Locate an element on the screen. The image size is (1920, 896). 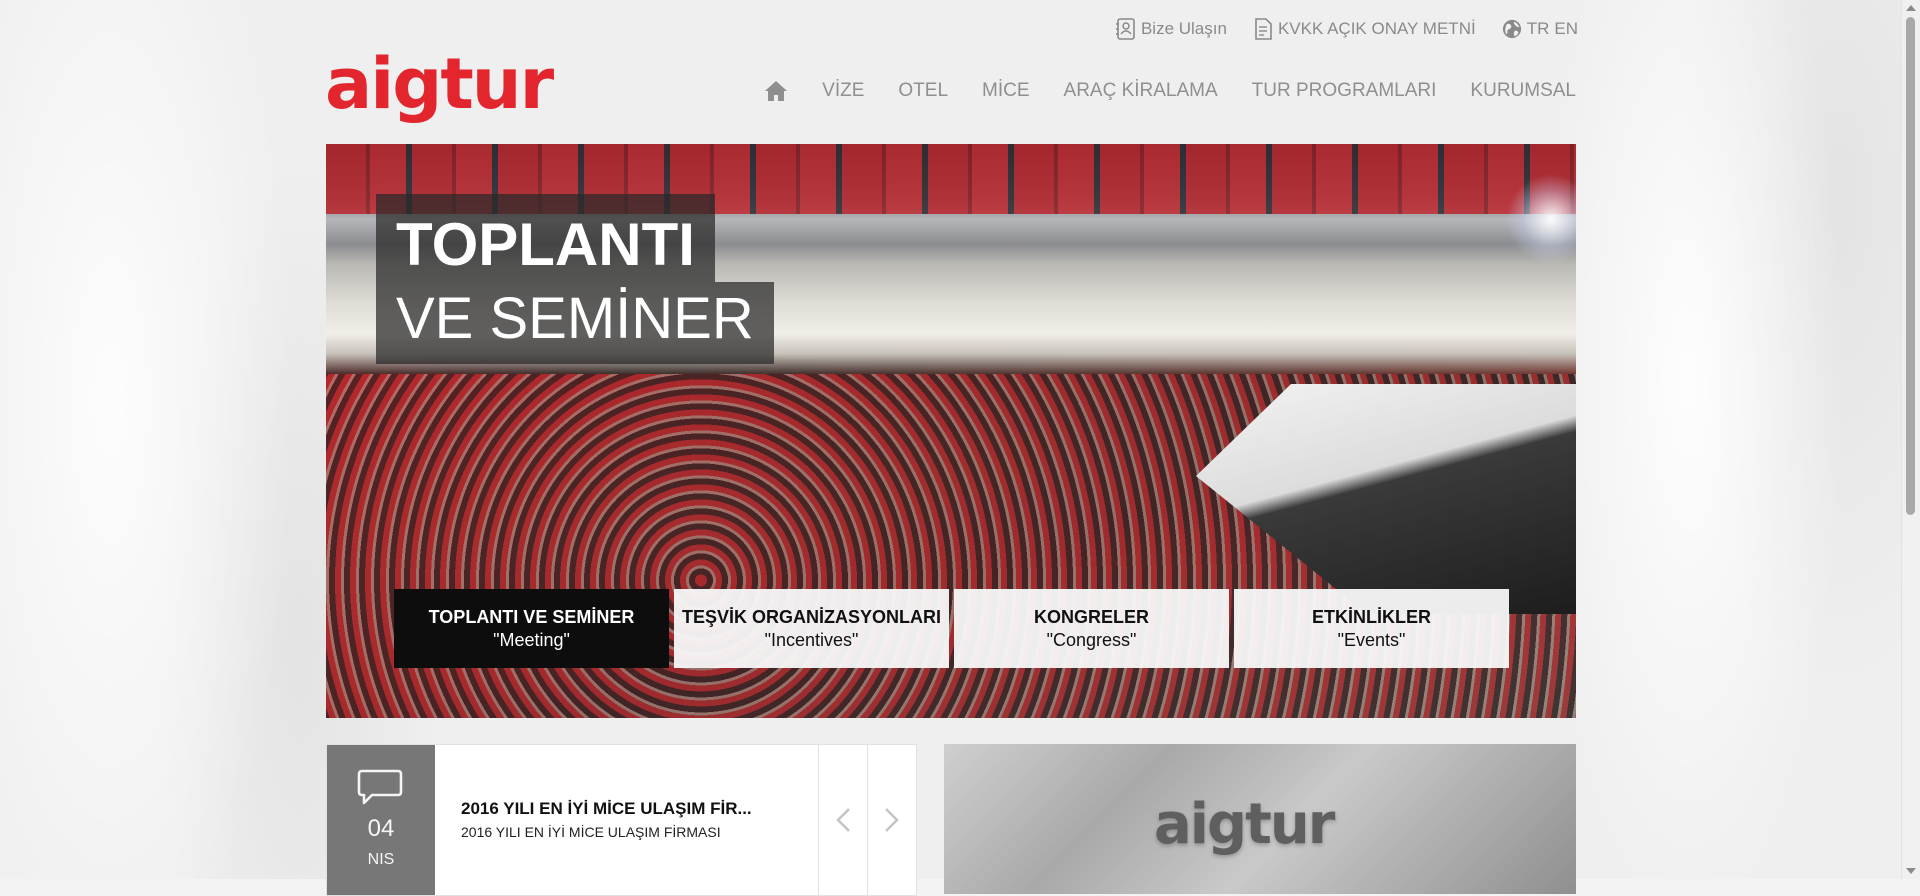
tab-title: KONGRELER is located at coordinates (1091, 616).